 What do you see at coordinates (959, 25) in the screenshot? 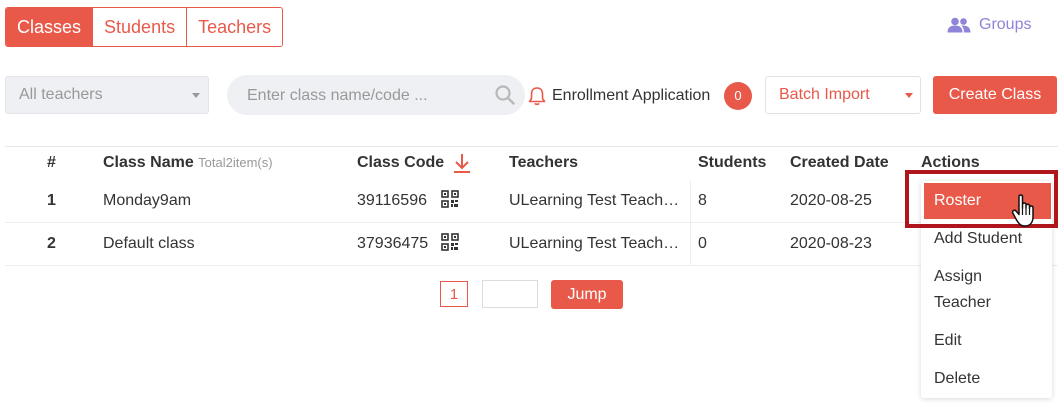
I see `users-icon` at bounding box center [959, 25].